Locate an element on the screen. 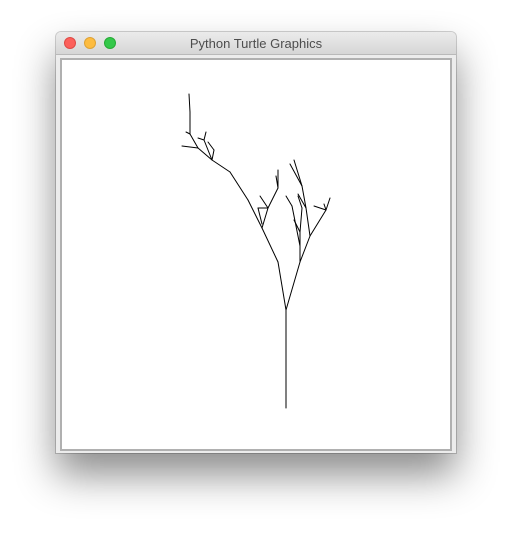 The image size is (512, 534). title-bar: Python Turtle Graphics is located at coordinates (256, 43).